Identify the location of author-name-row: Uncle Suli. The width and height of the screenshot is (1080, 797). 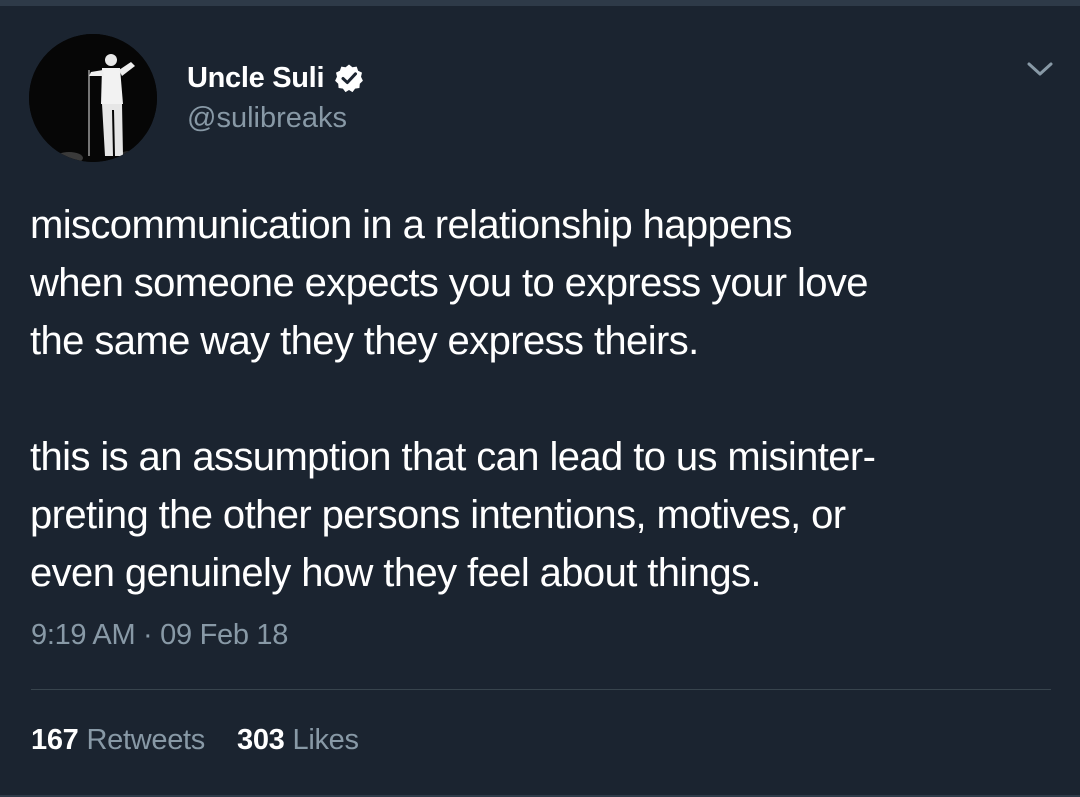
(275, 78).